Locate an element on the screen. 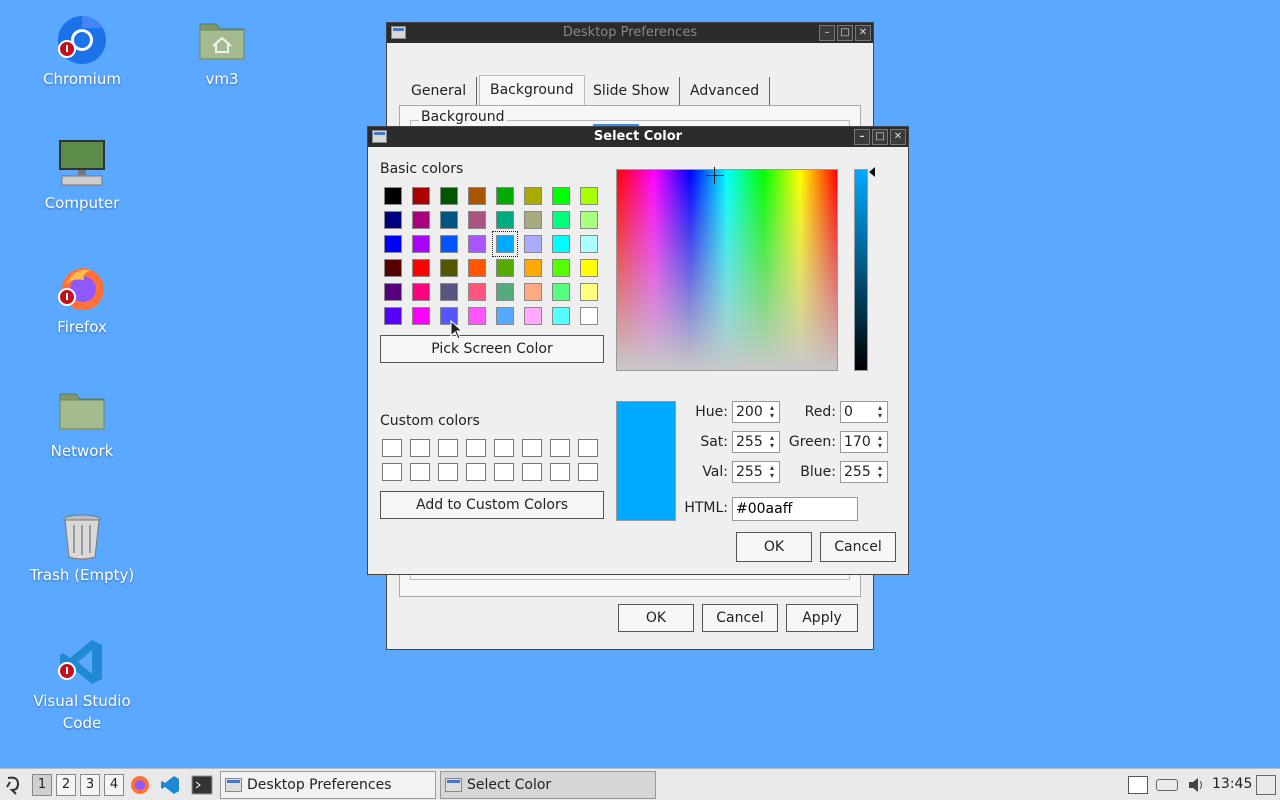  sat-spinbox: 255 ▴ ▾ is located at coordinates (756, 442).